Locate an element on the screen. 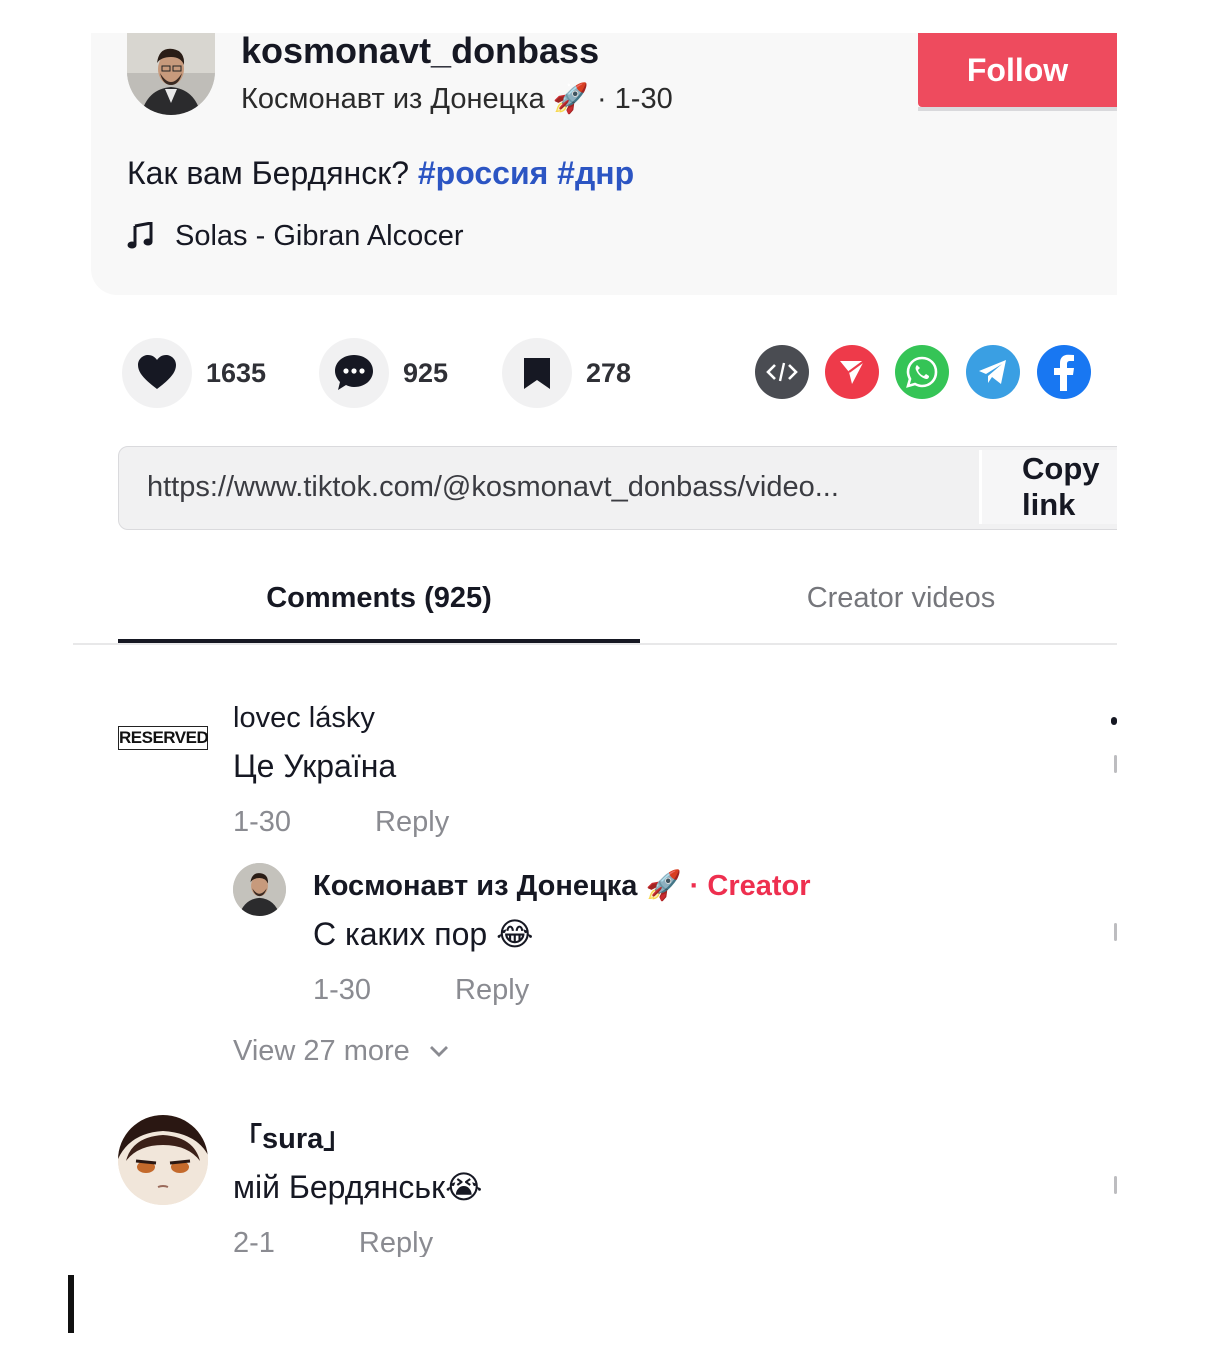 This screenshot has height=1356, width=1215. save-button is located at coordinates (537, 373).